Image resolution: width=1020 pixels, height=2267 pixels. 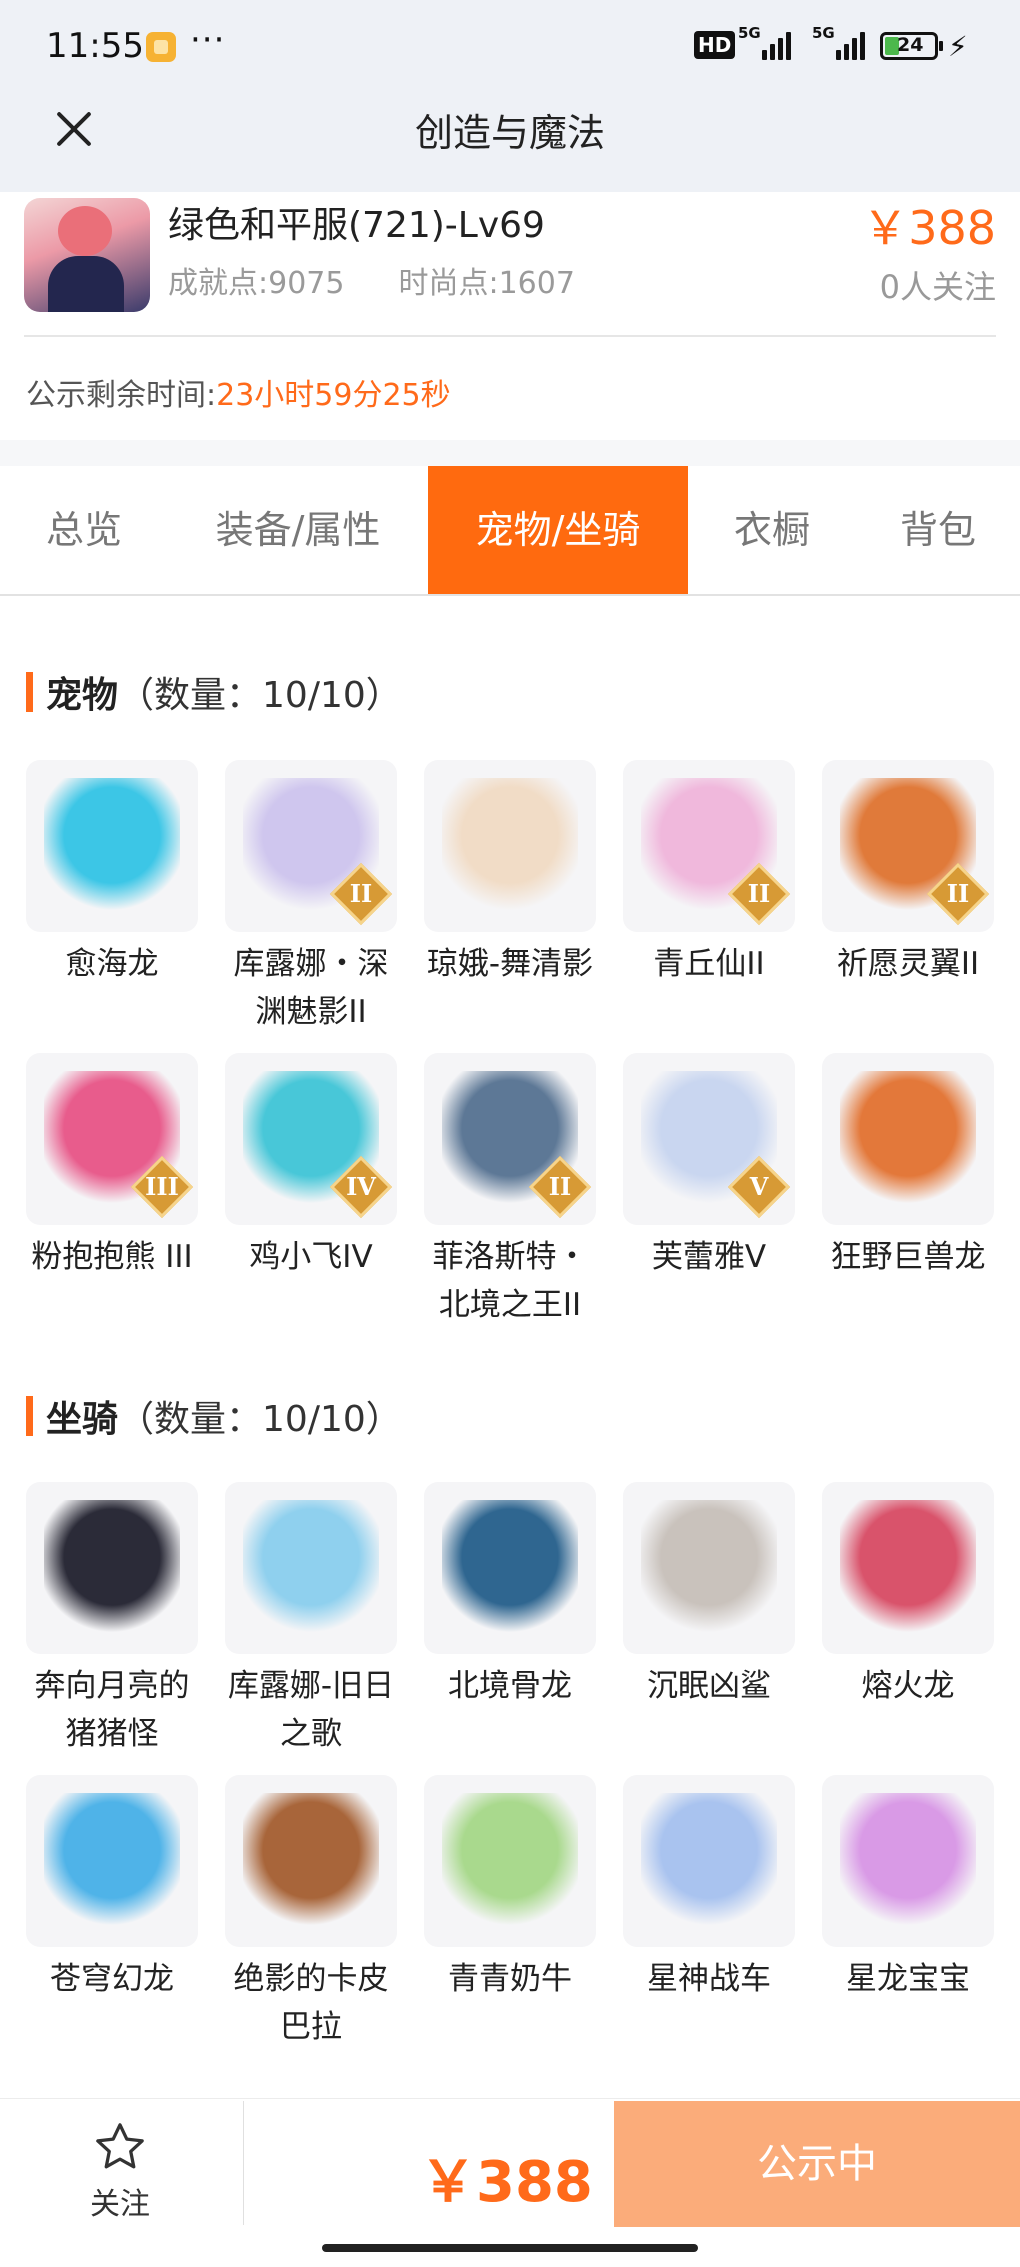 What do you see at coordinates (908, 1686) in the screenshot?
I see `item-label: 熔火龙` at bounding box center [908, 1686].